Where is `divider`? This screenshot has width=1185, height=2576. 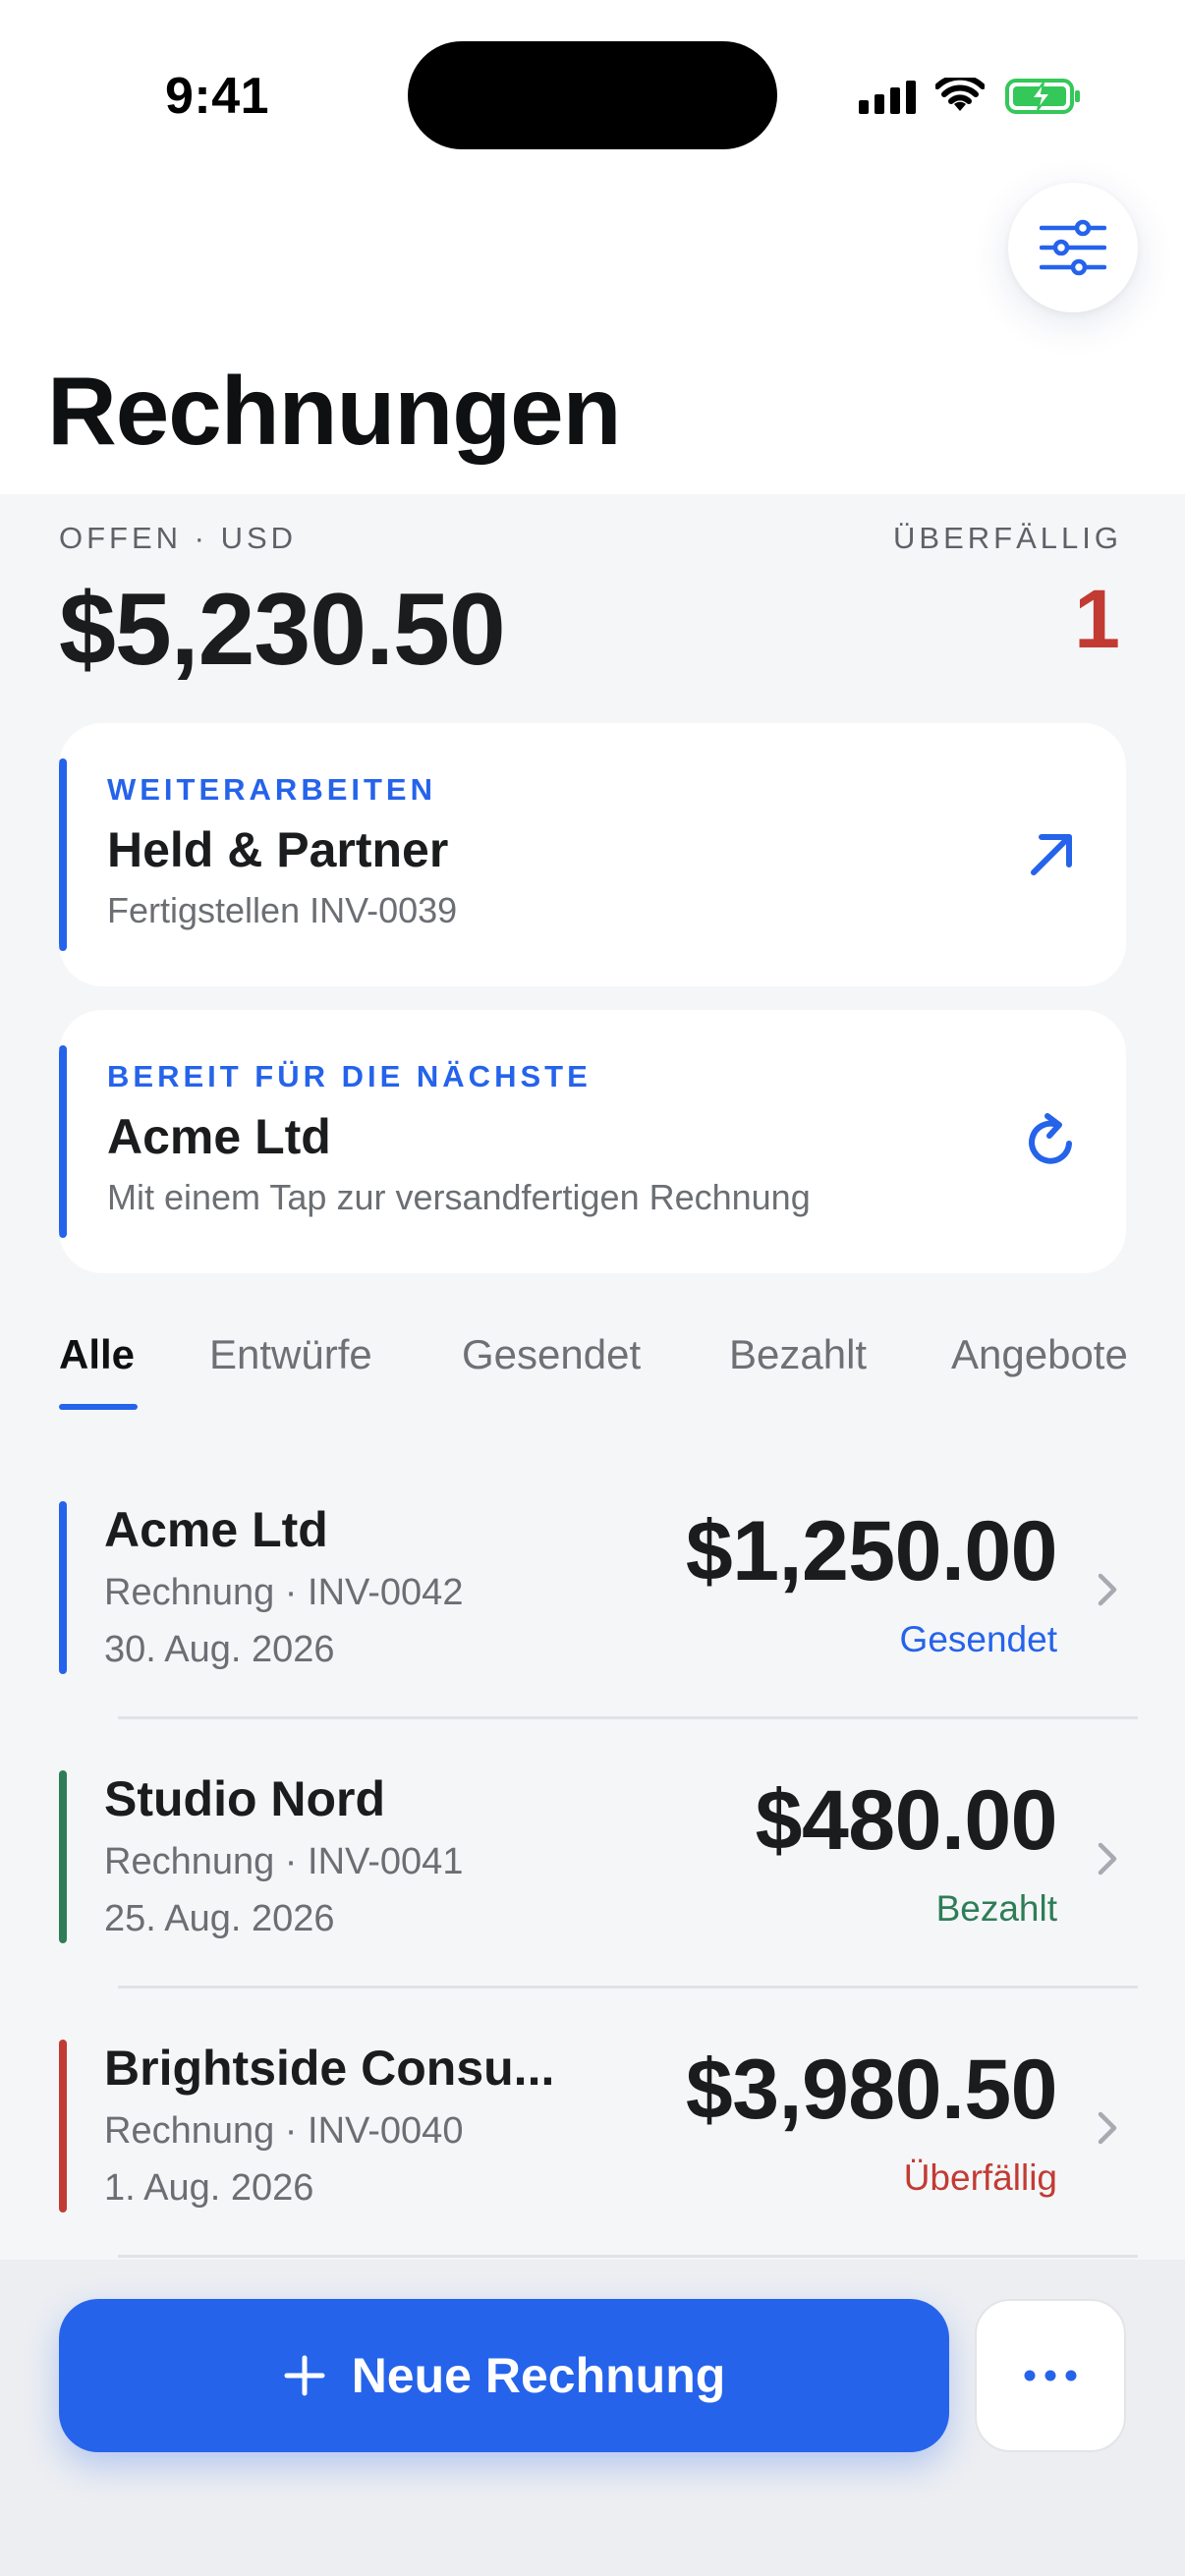
divider is located at coordinates (628, 2256).